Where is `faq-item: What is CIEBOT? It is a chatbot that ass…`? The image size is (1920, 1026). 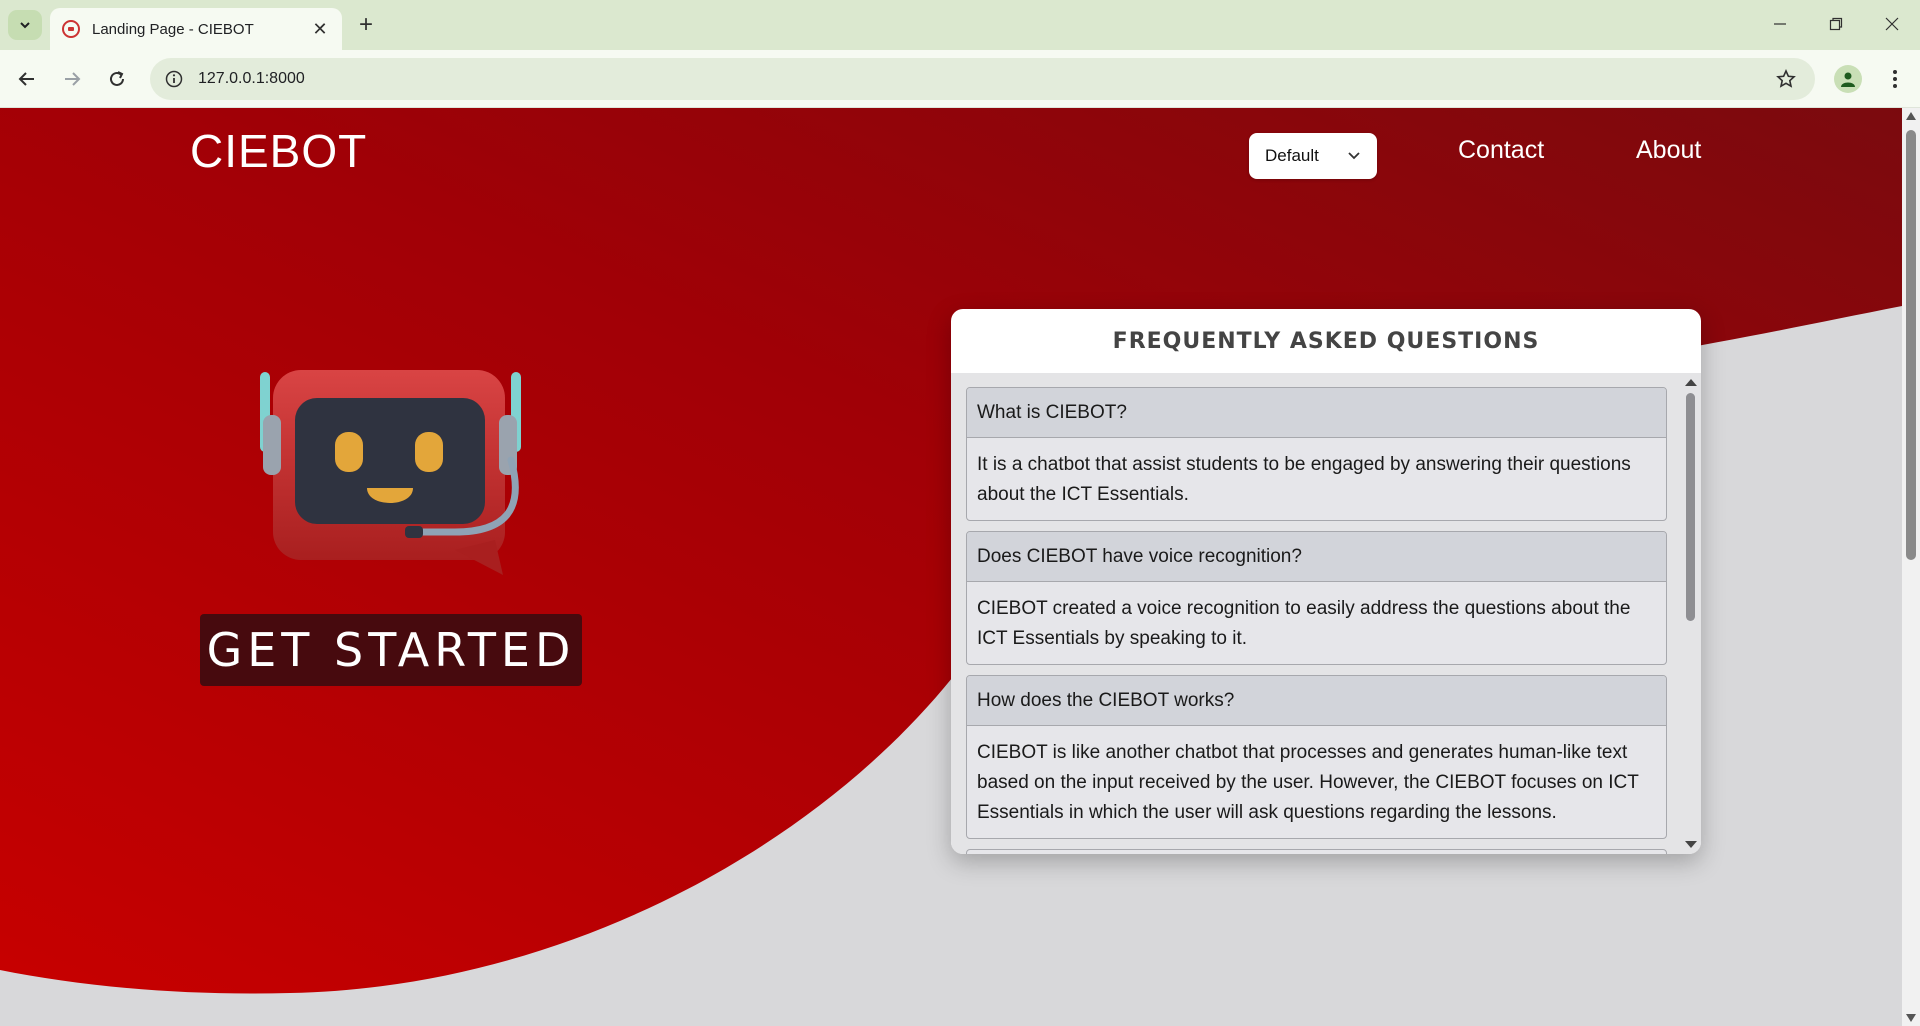
faq-item: What is CIEBOT? It is a chatbot that ass… is located at coordinates (1316, 454).